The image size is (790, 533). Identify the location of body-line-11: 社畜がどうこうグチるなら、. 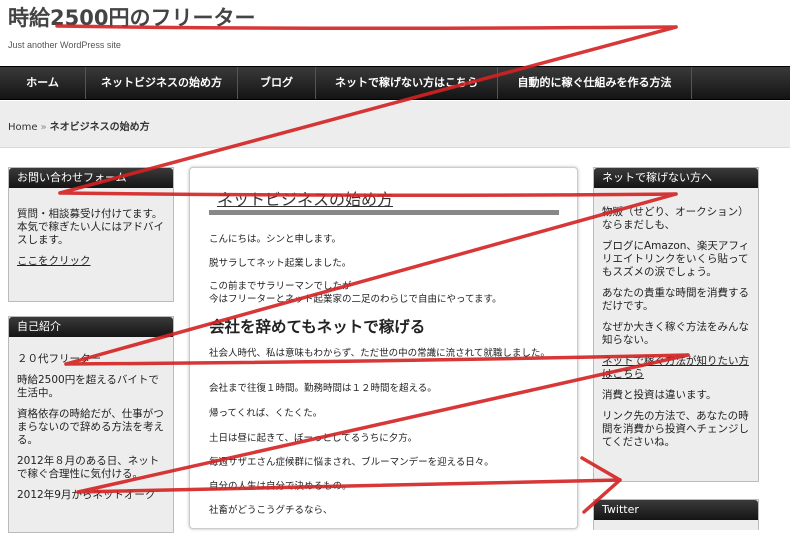
(271, 510).